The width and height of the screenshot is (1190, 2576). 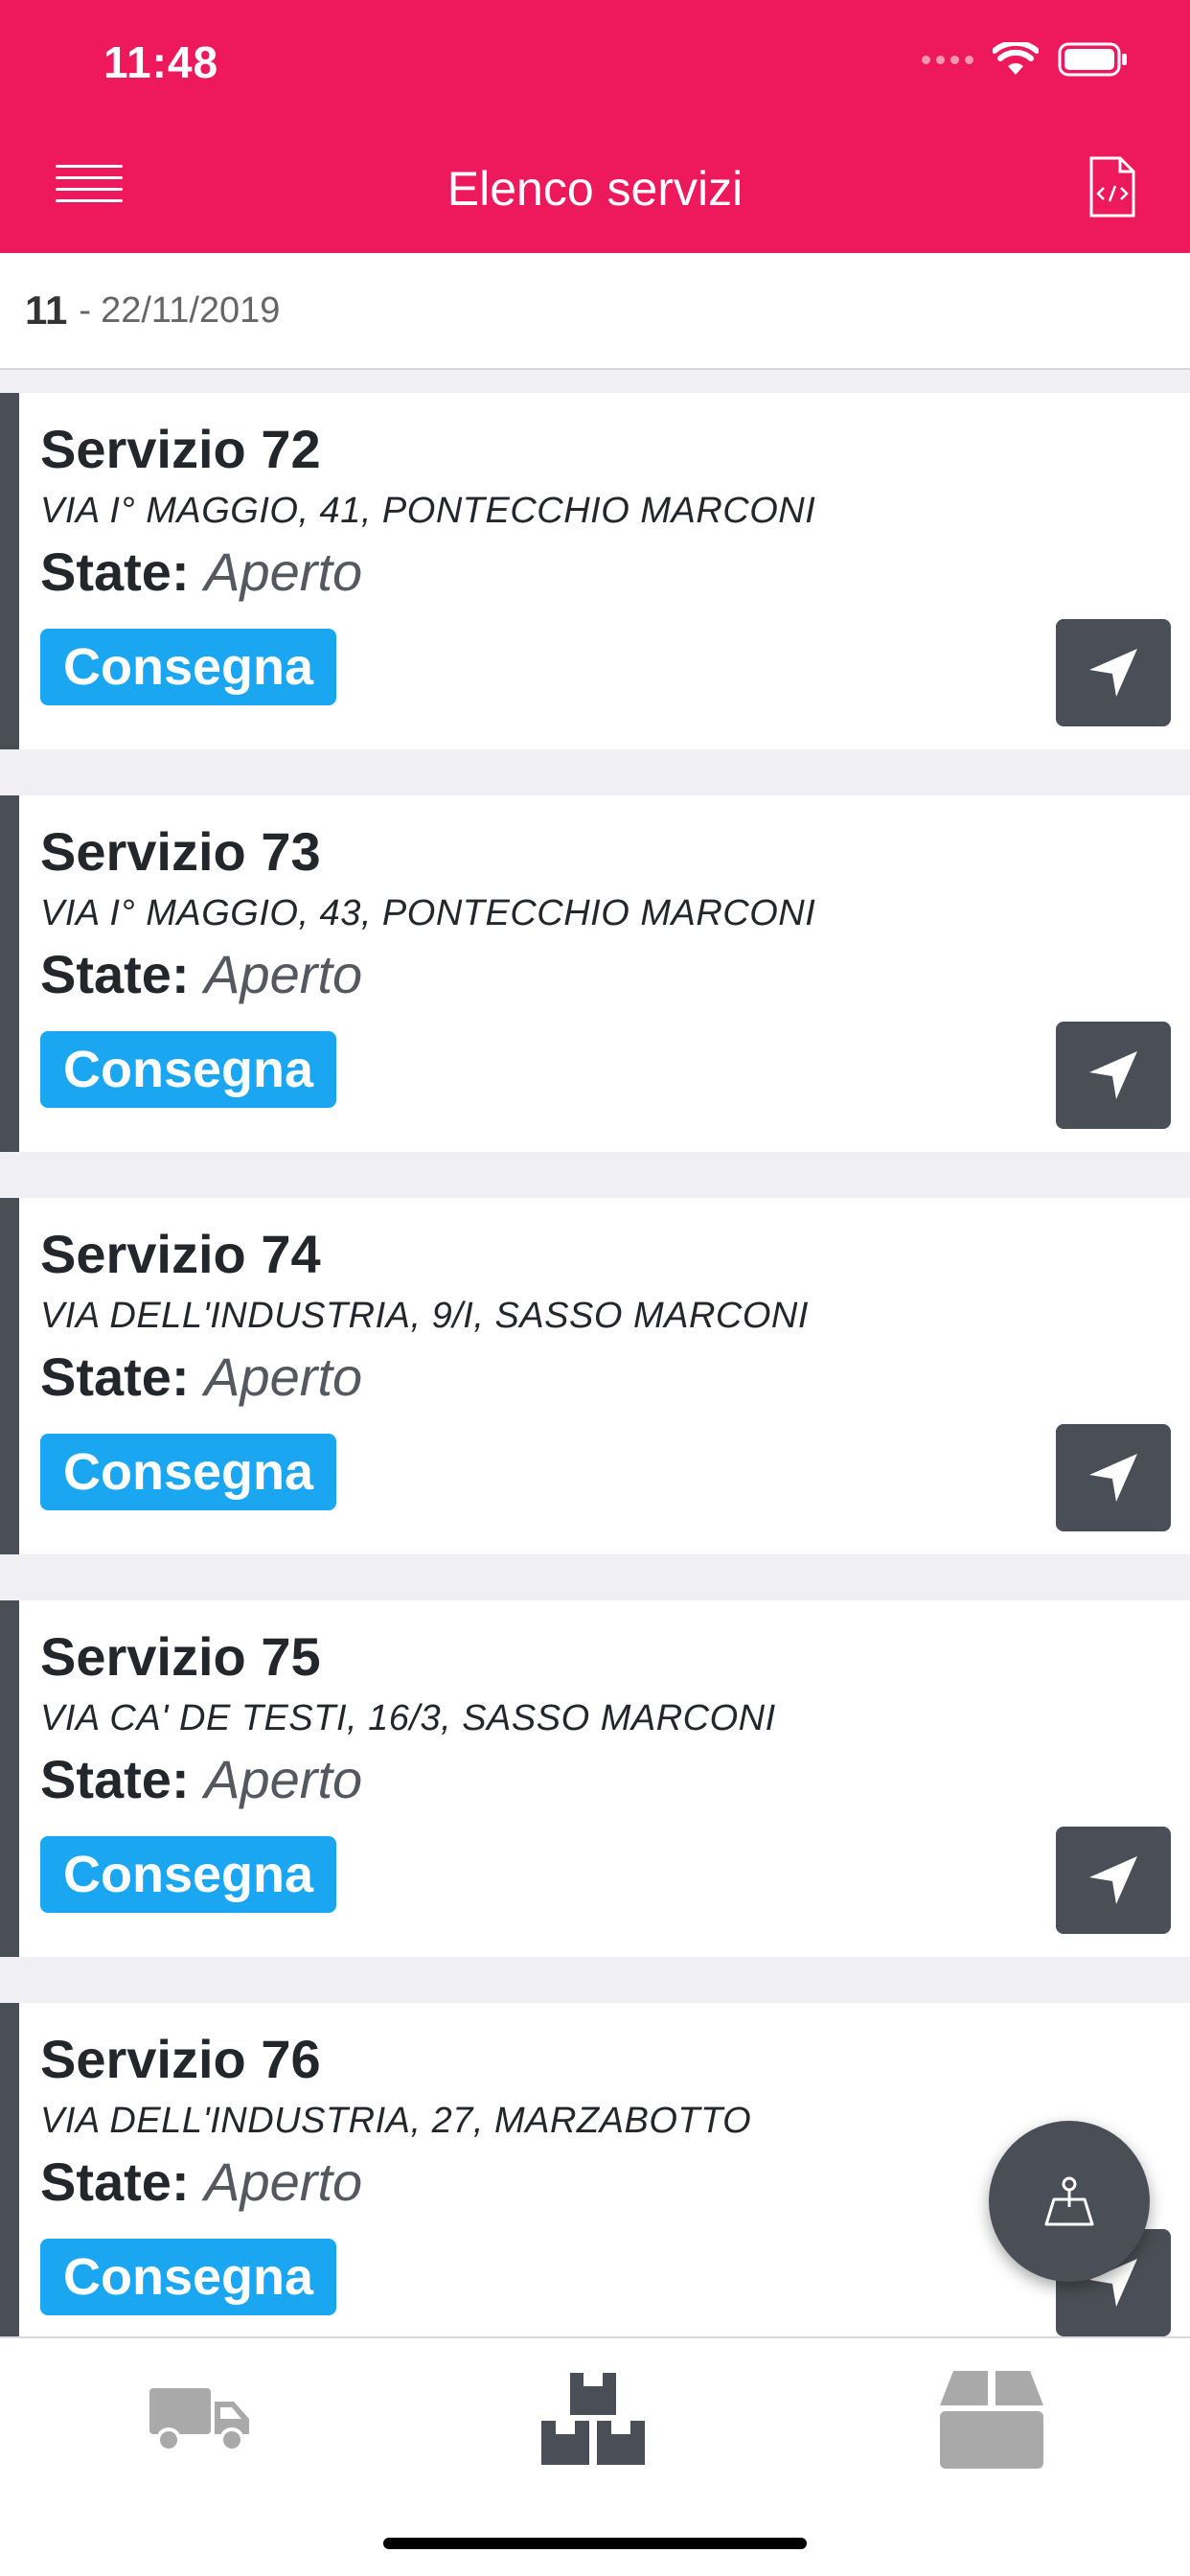 I want to click on map-pin-icon, so click(x=1069, y=2201).